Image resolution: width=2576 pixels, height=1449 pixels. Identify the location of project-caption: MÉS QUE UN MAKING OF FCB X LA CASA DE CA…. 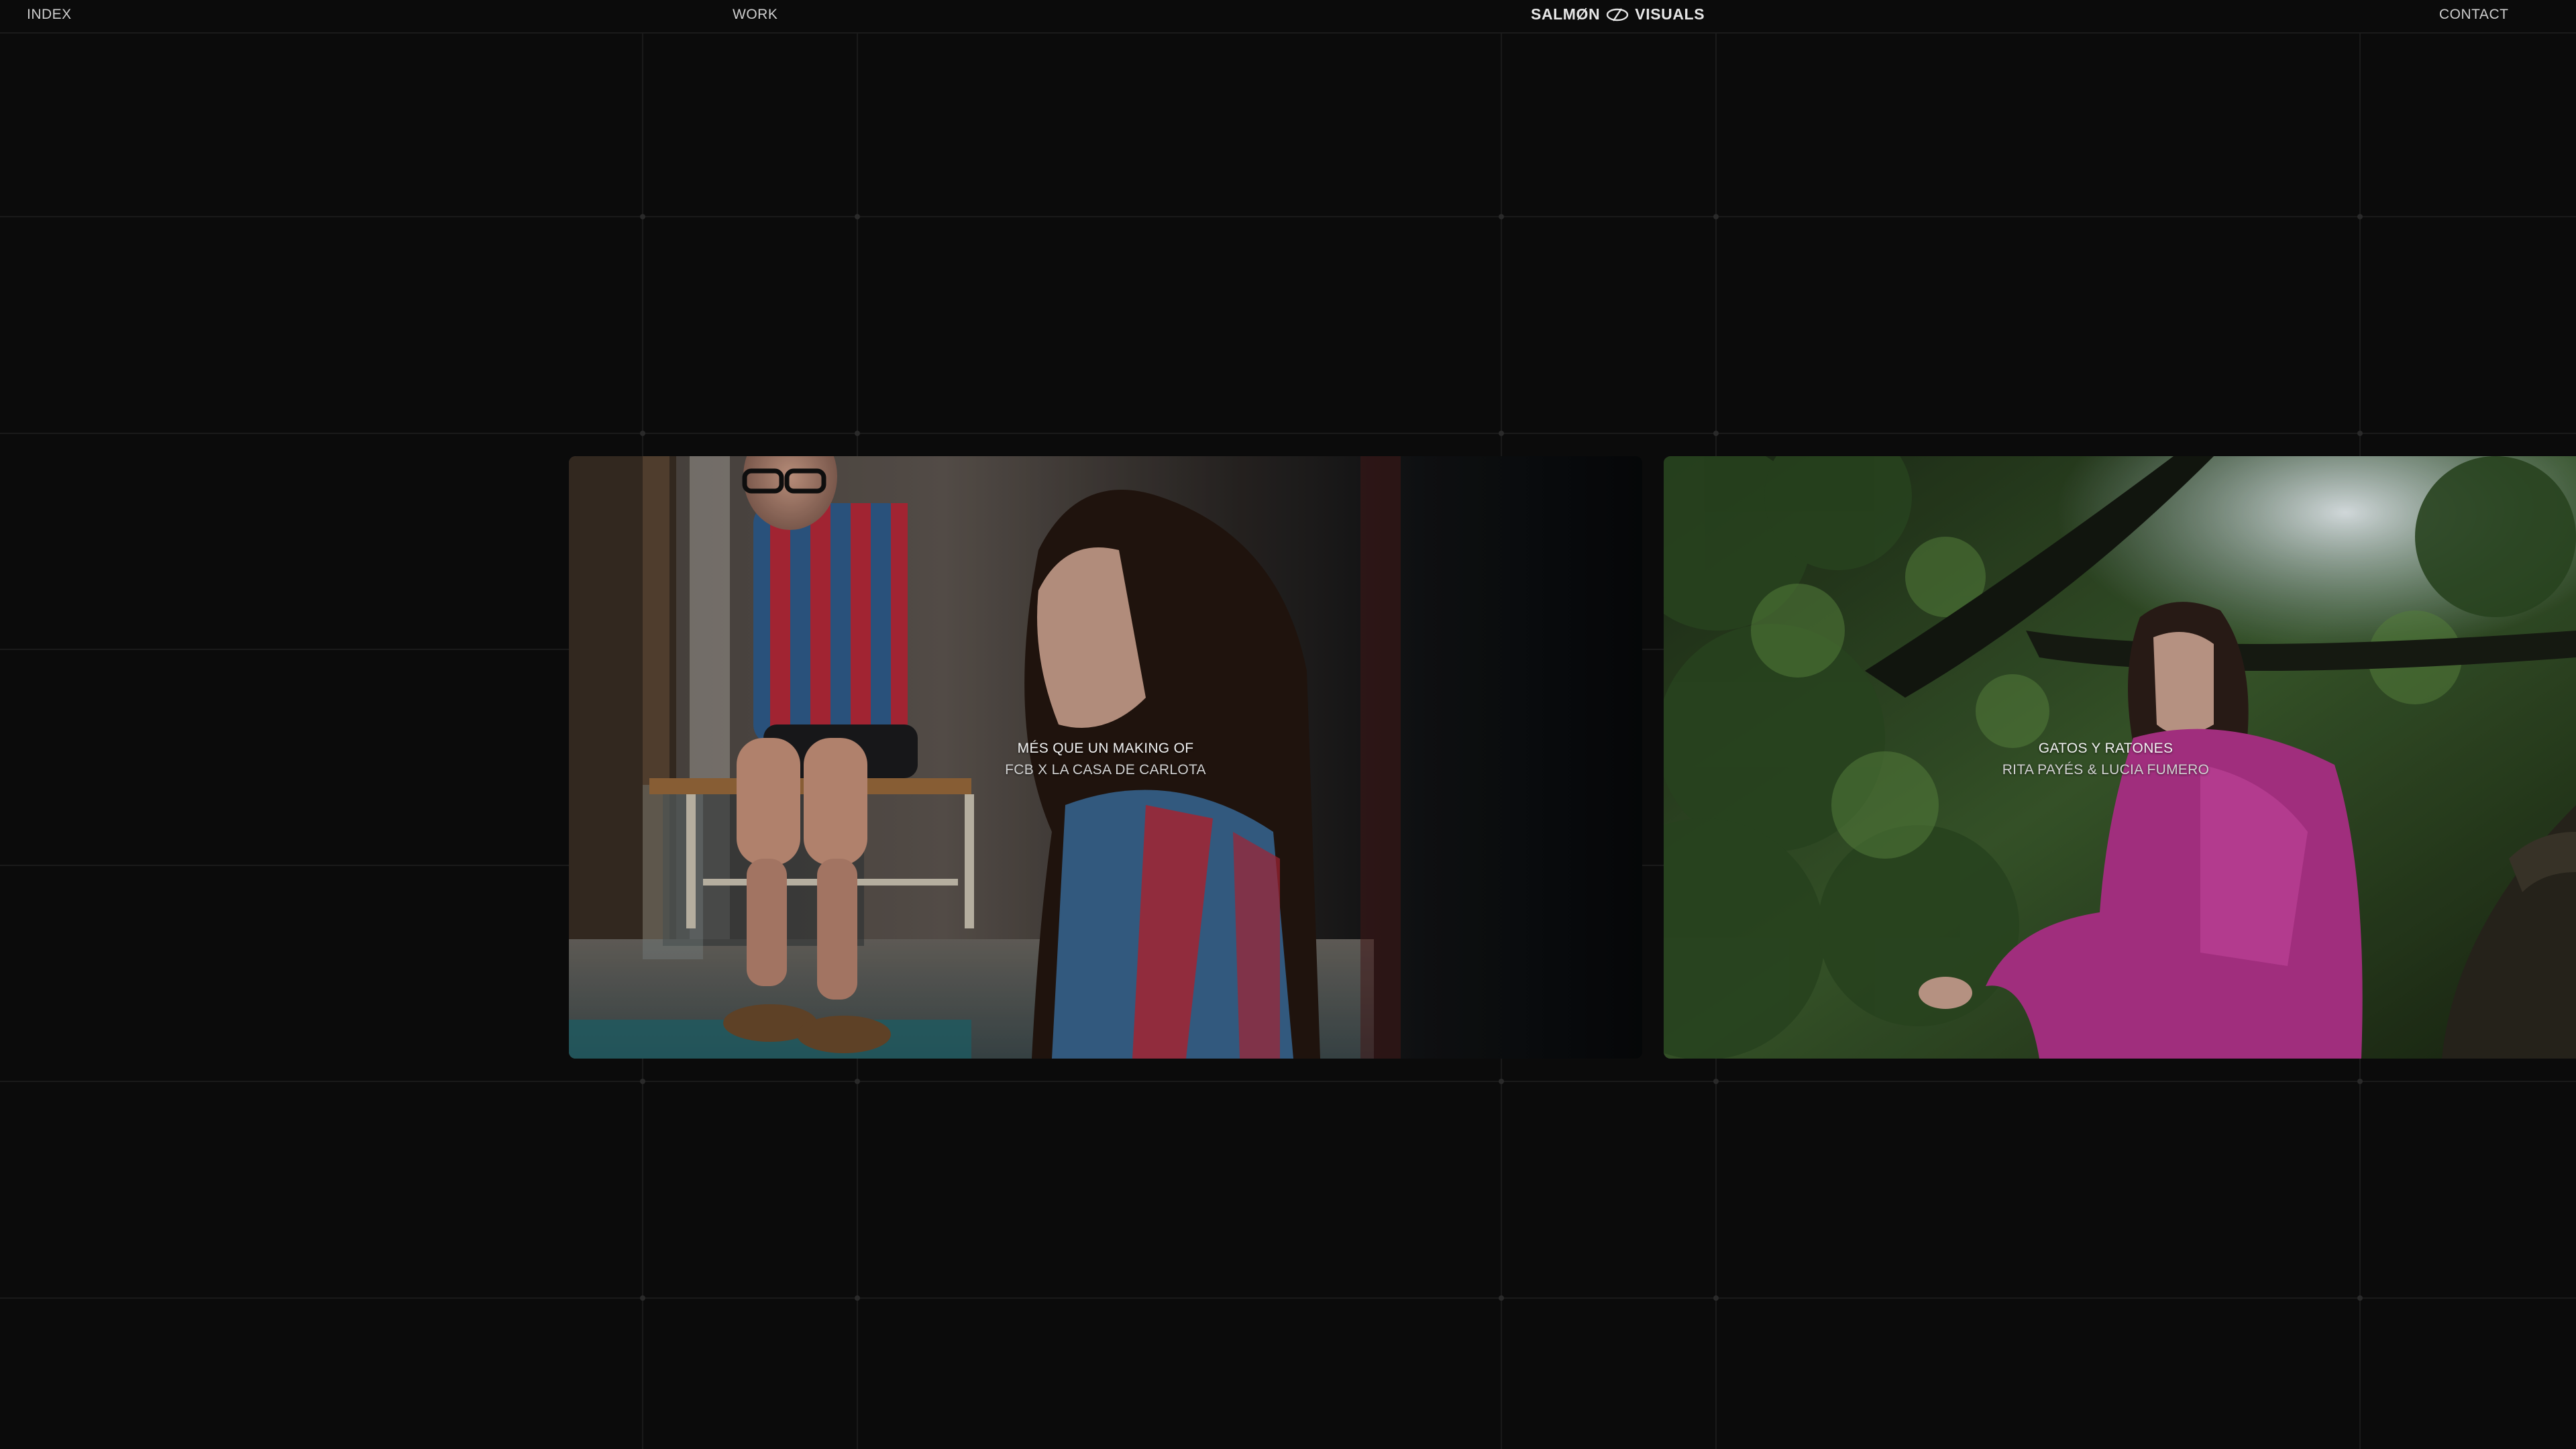
(1105, 759).